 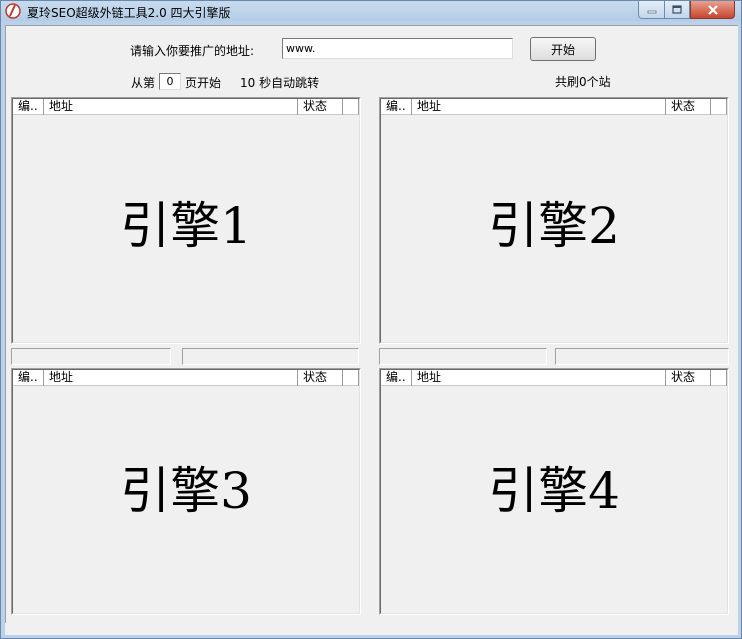 What do you see at coordinates (554, 226) in the screenshot?
I see `engine-2-label: 引擎2` at bounding box center [554, 226].